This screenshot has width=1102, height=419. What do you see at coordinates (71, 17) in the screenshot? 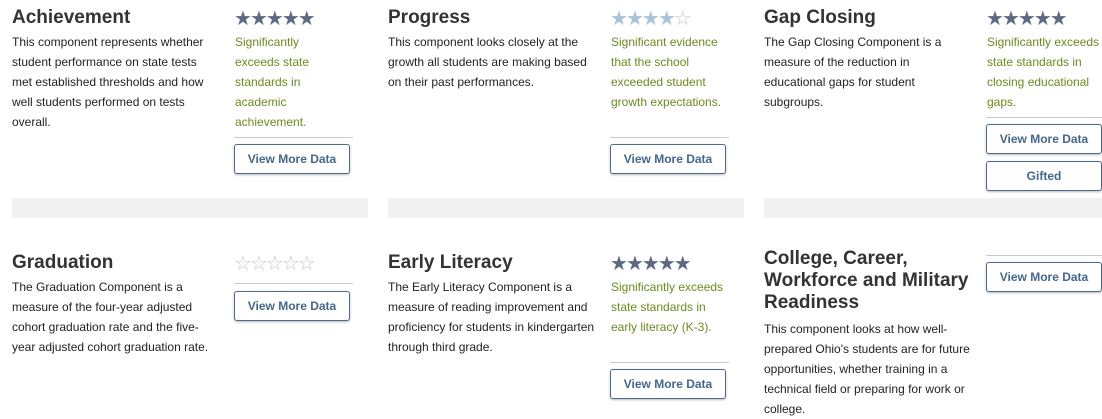
I see `achievement-title: Achievement` at bounding box center [71, 17].